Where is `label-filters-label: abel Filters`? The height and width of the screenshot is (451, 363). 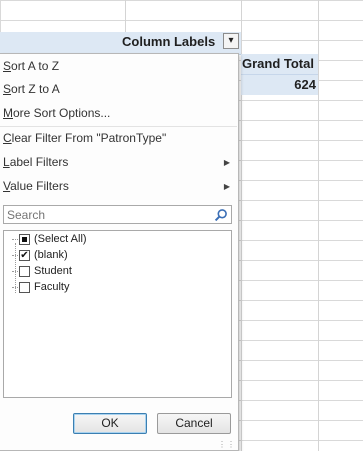 label-filters-label: abel Filters is located at coordinates (39, 162).